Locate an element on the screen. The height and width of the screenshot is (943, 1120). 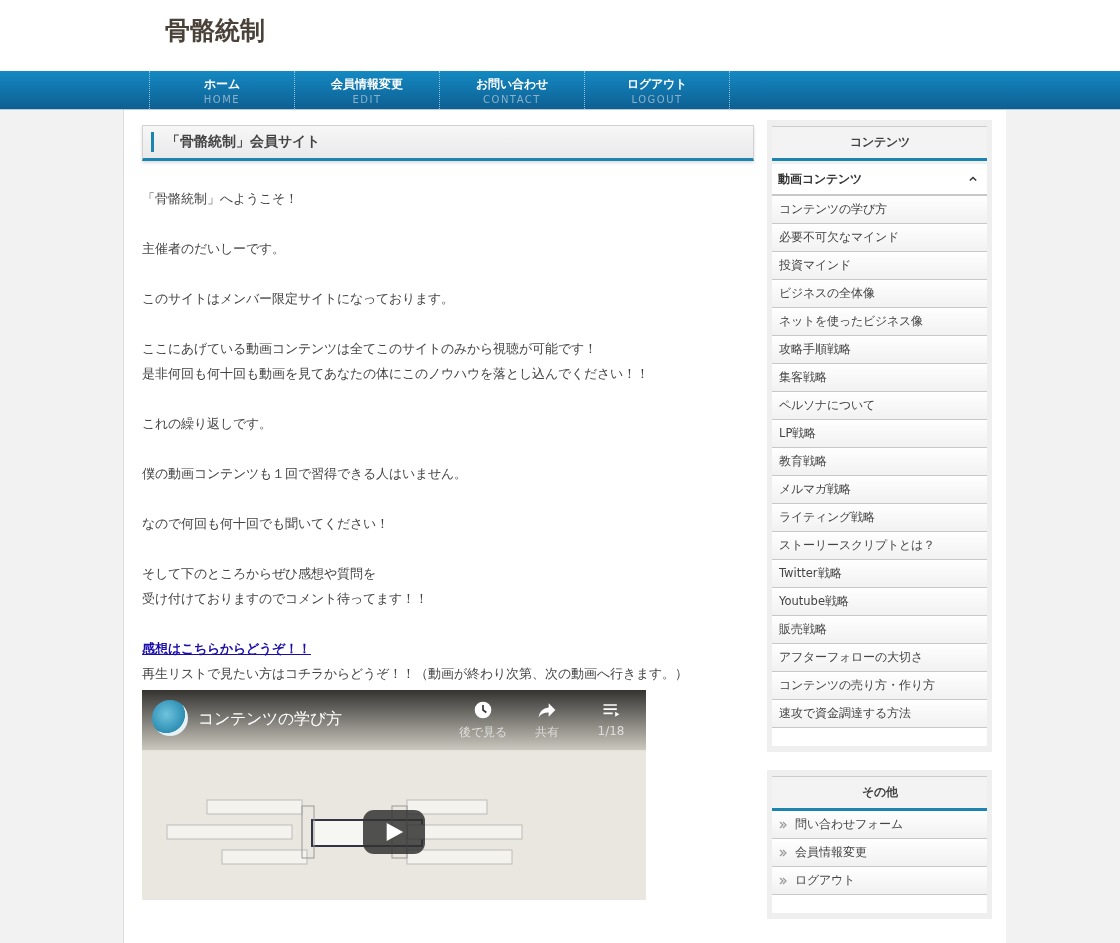
video-title: コンテンツの学び方 is located at coordinates (270, 719).